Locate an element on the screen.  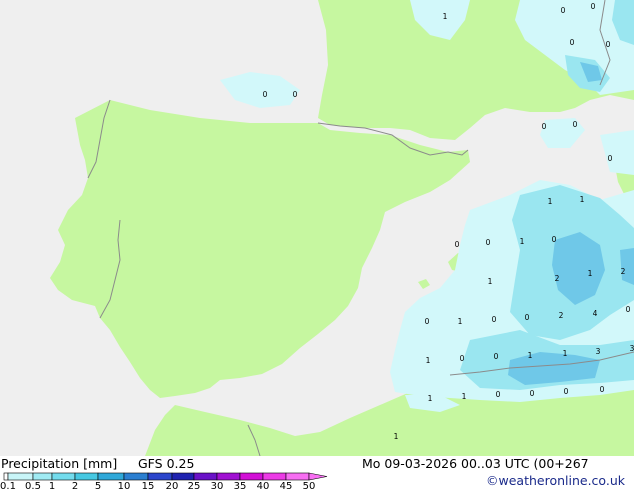
footer-model: GFS 0.25 is located at coordinates (166, 463).